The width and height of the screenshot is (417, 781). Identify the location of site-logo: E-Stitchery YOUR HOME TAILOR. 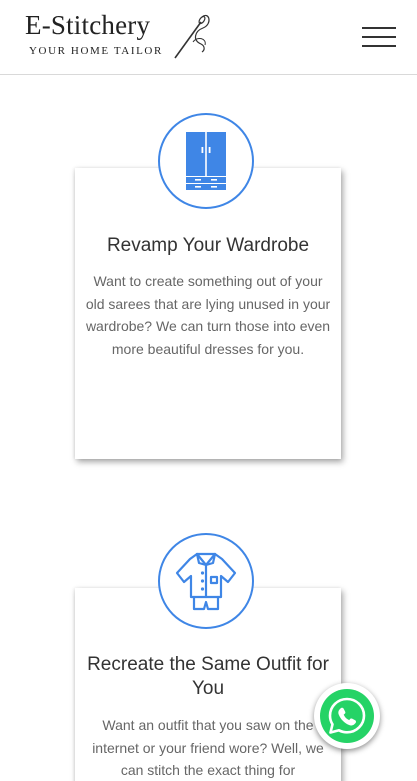
(120, 38).